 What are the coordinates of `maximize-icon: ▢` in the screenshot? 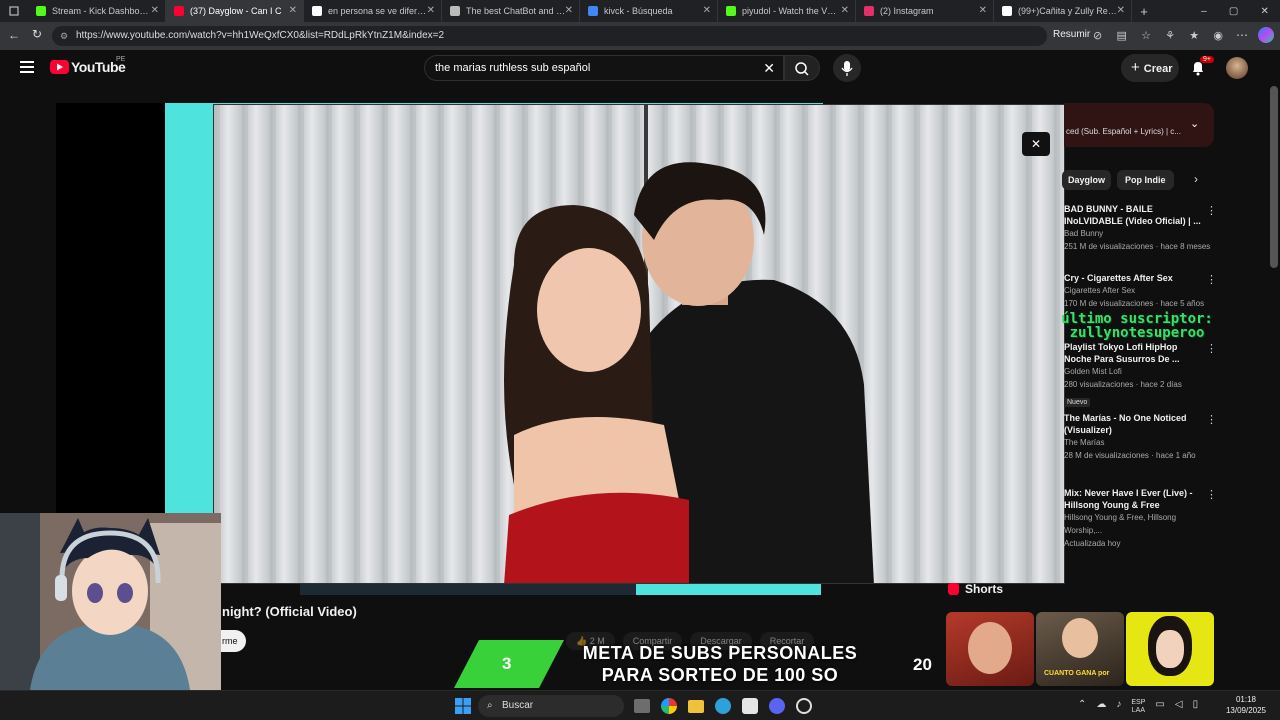 It's located at (1233, 11).